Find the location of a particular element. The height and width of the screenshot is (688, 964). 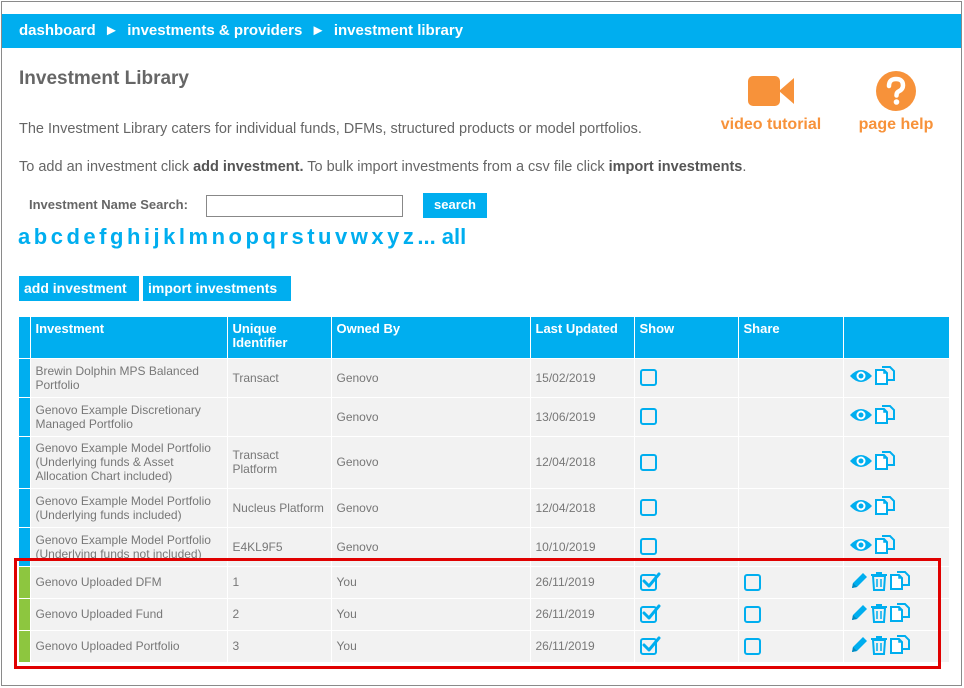

search-input is located at coordinates (304, 206).